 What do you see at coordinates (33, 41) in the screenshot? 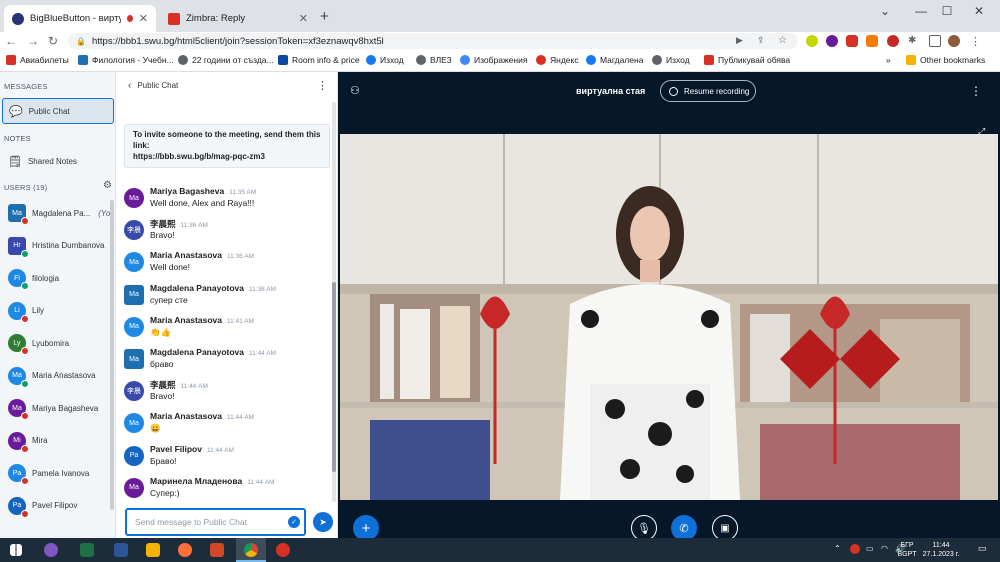
I see `forward-icon: →` at bounding box center [33, 41].